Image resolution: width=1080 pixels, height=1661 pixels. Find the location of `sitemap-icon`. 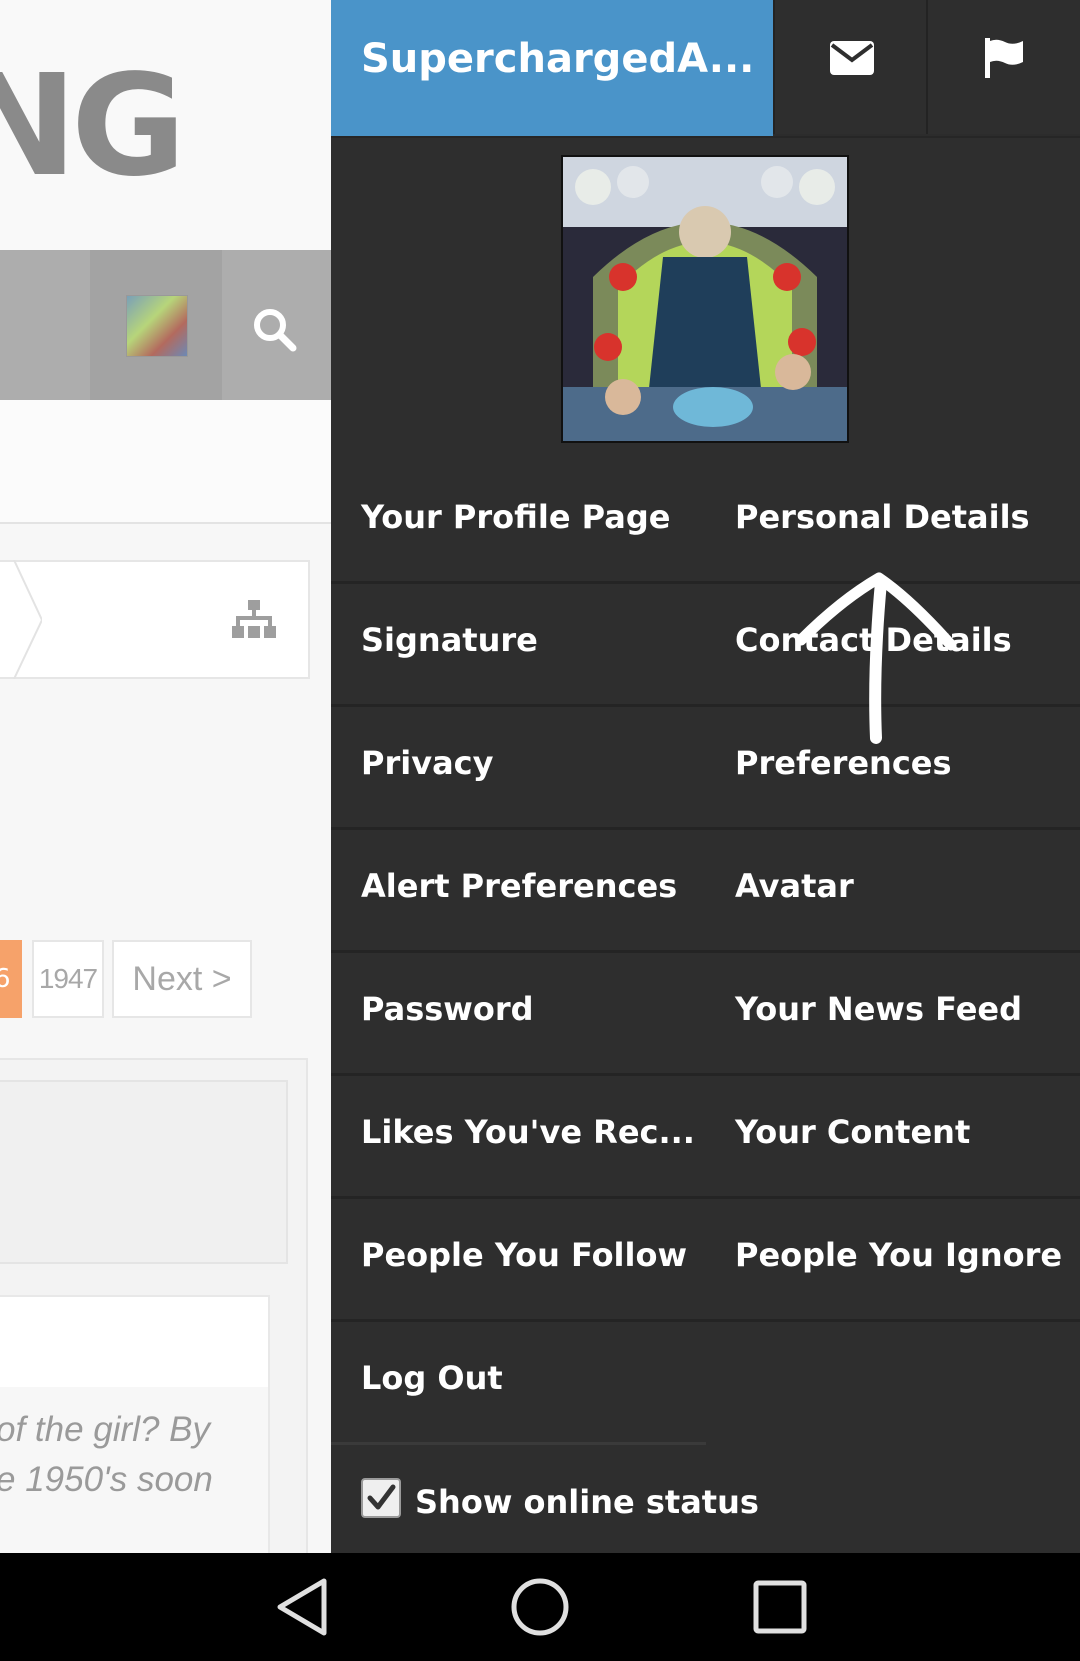

sitemap-icon is located at coordinates (254, 620).